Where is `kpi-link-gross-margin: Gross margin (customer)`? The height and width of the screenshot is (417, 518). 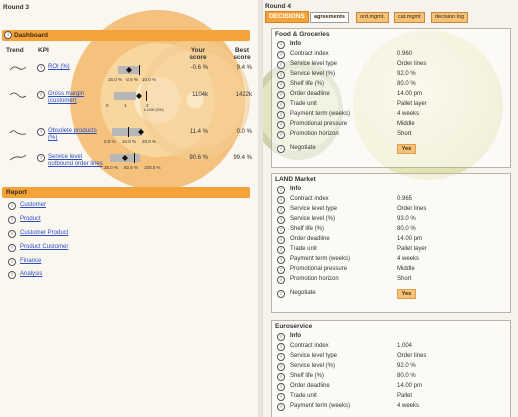 kpi-link-gross-margin: Gross margin (customer) is located at coordinates (66, 98).